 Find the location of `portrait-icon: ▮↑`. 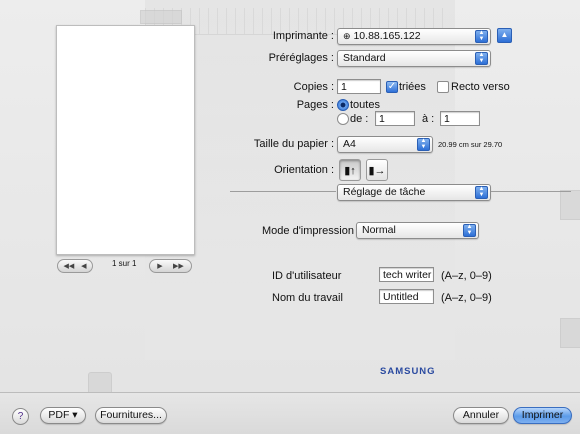

portrait-icon: ▮↑ is located at coordinates (350, 170).